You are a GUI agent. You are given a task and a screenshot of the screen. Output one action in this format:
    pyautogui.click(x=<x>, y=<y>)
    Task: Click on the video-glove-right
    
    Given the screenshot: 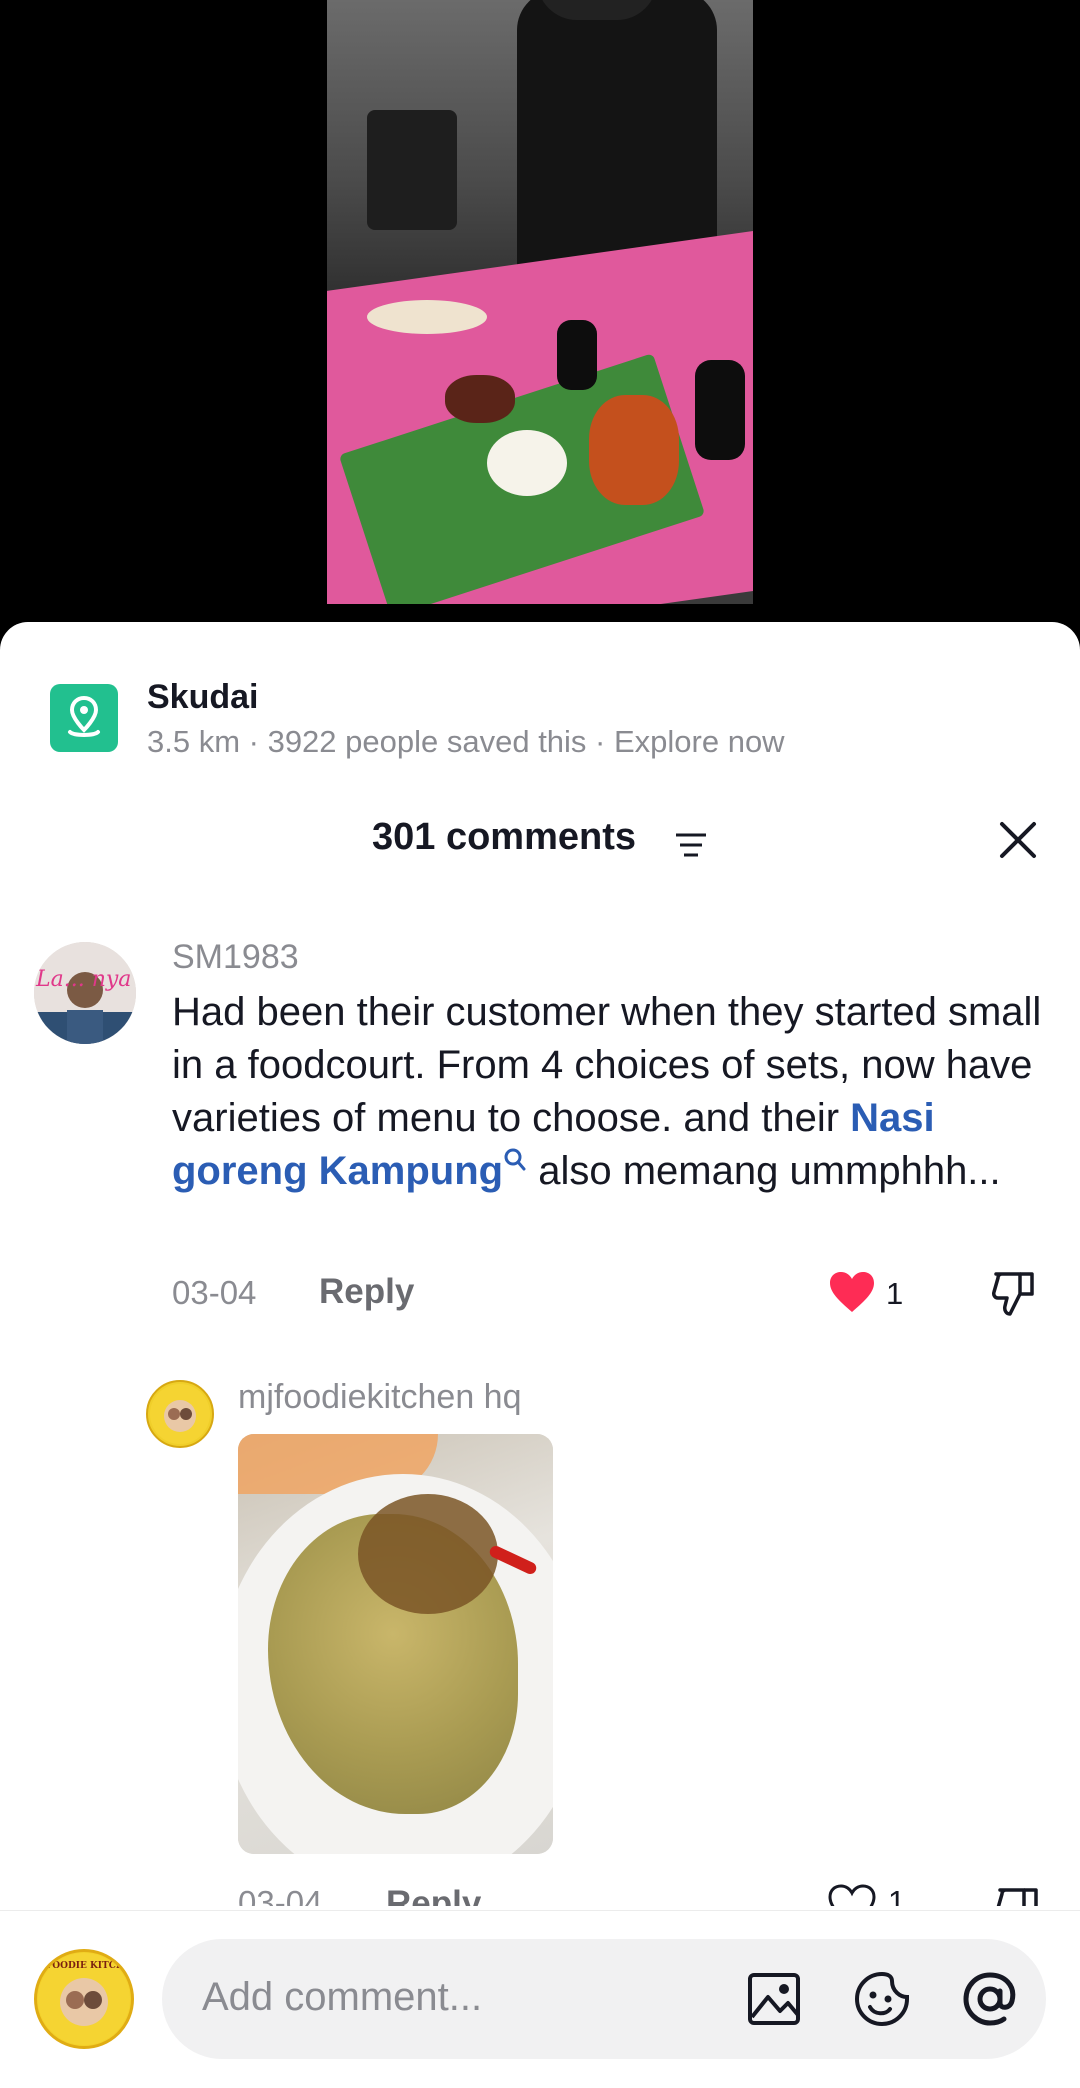 What is the action you would take?
    pyautogui.click(x=720, y=410)
    